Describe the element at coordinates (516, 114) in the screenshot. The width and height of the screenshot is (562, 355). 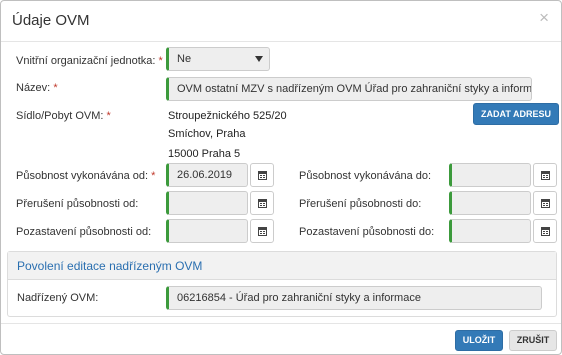
I see `zadat-adresu-button: ZADAT ADRESU` at that location.